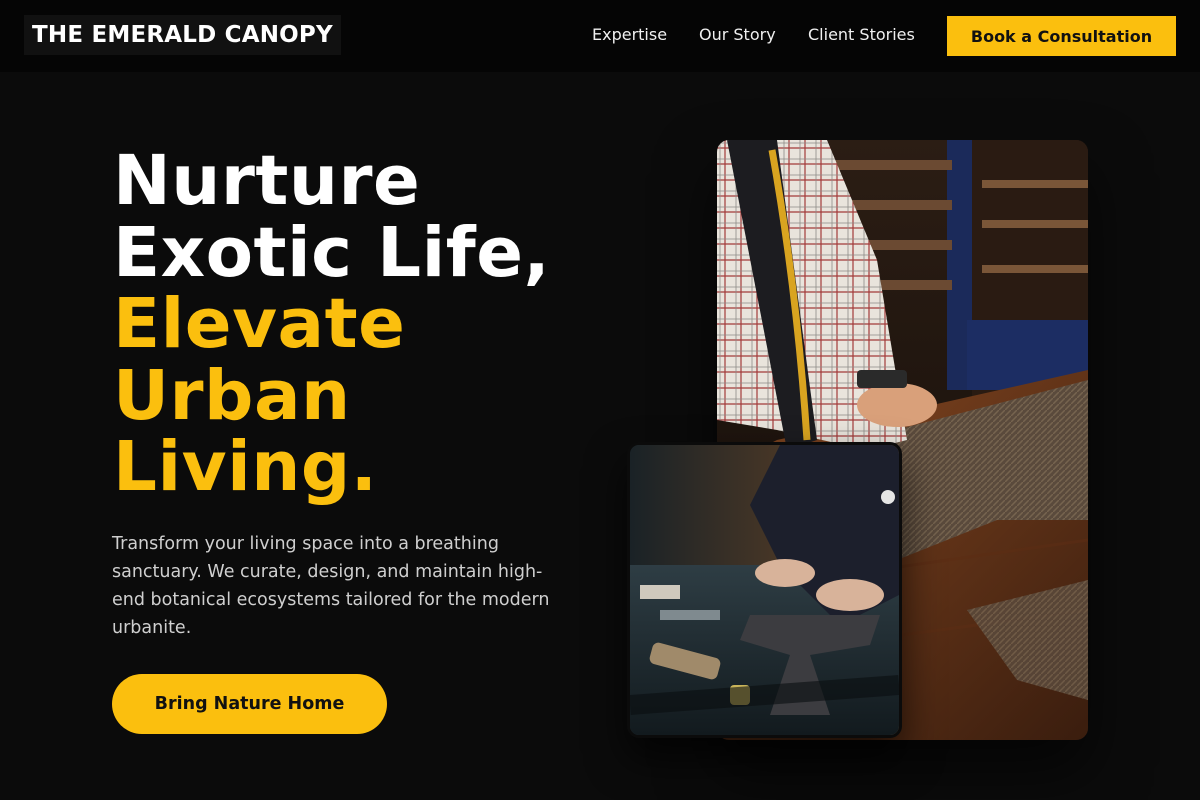  I want to click on headline-highlight-line: Urban, so click(232, 395).